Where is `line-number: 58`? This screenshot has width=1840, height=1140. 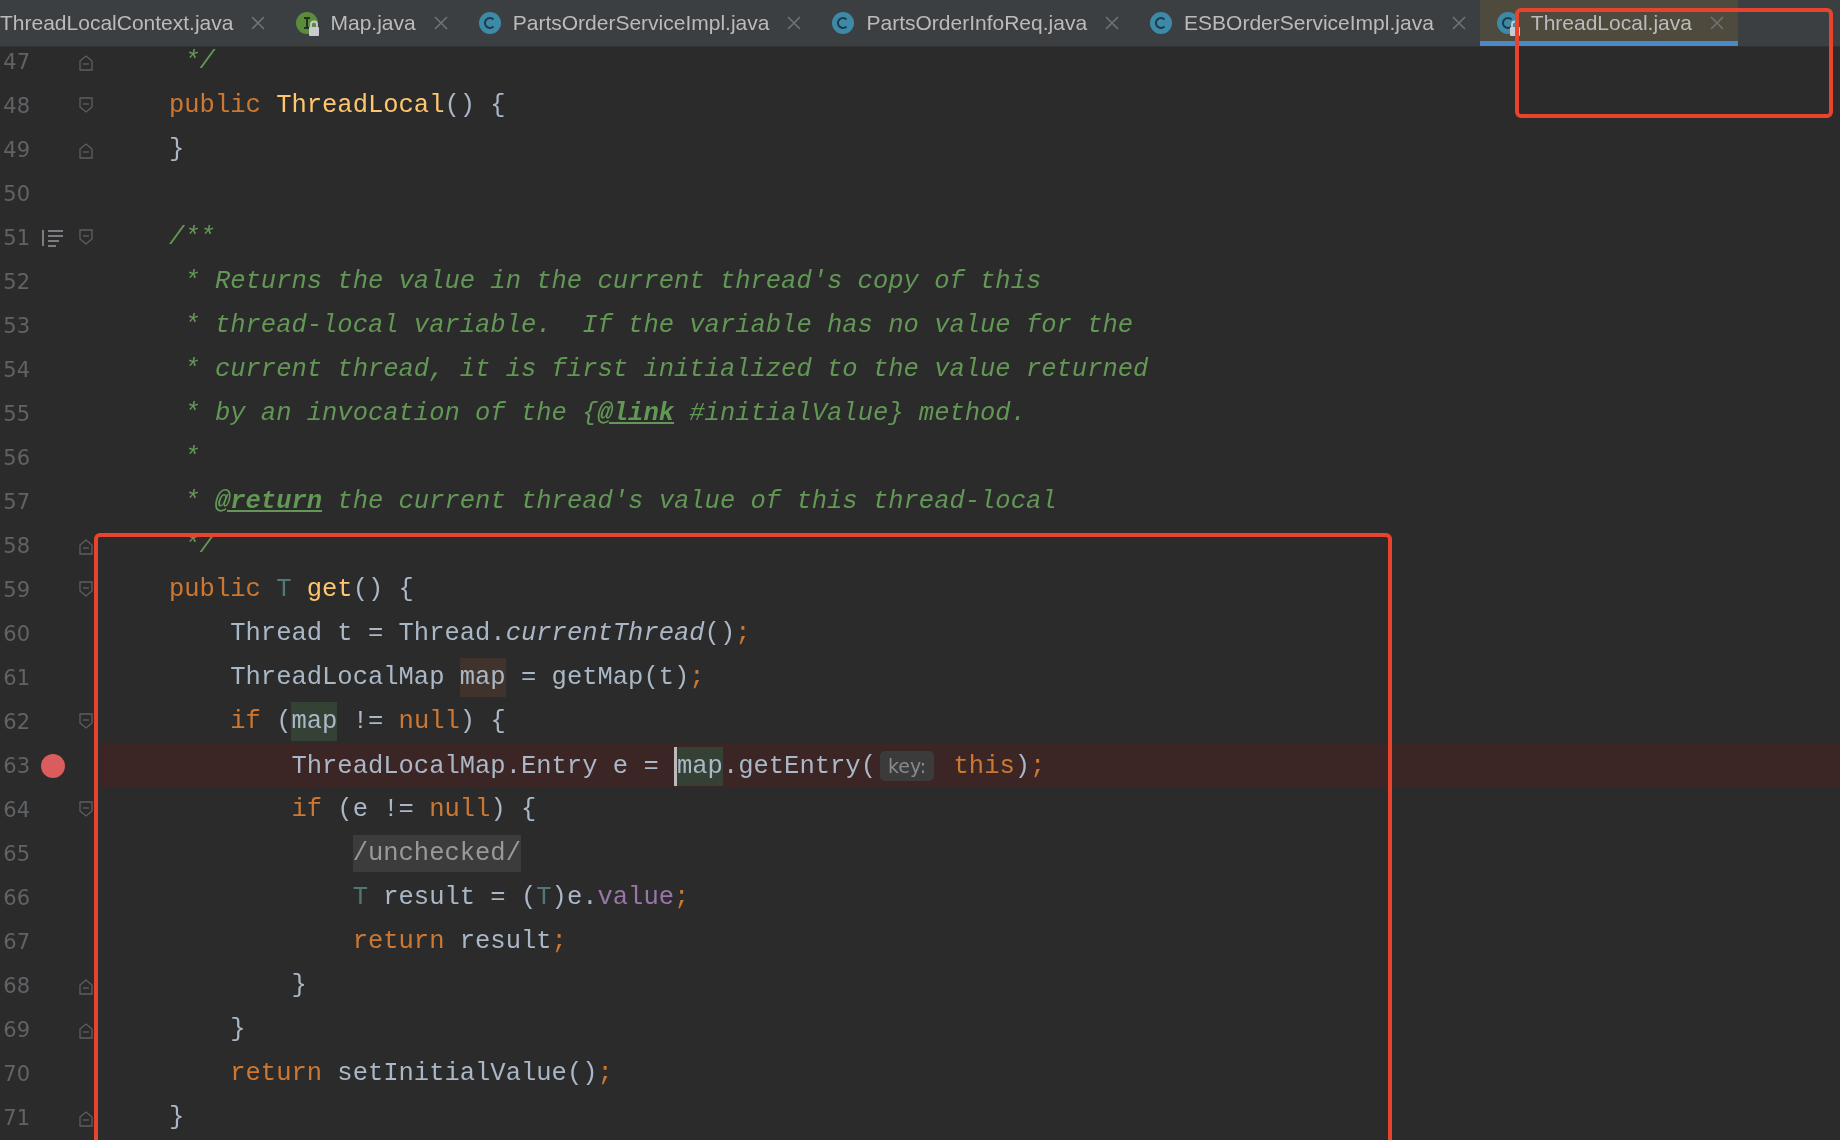 line-number: 58 is located at coordinates (16, 546).